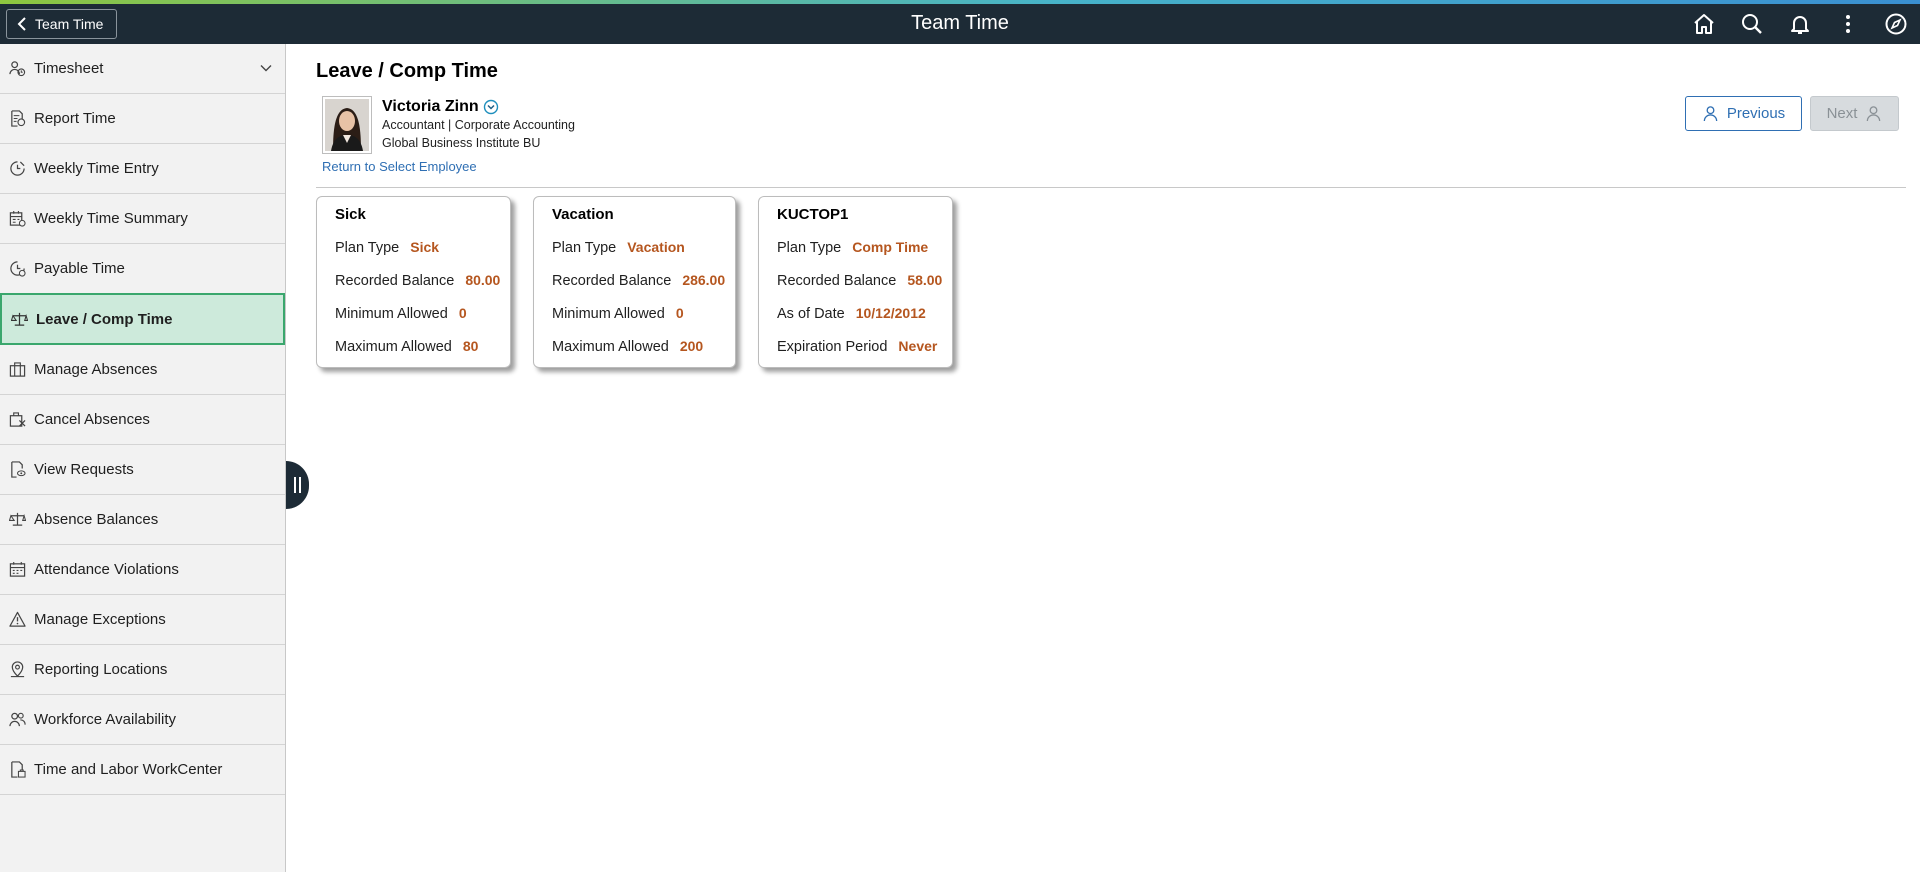 This screenshot has height=872, width=1920. What do you see at coordinates (17, 269) in the screenshot?
I see `payable-time-icon` at bounding box center [17, 269].